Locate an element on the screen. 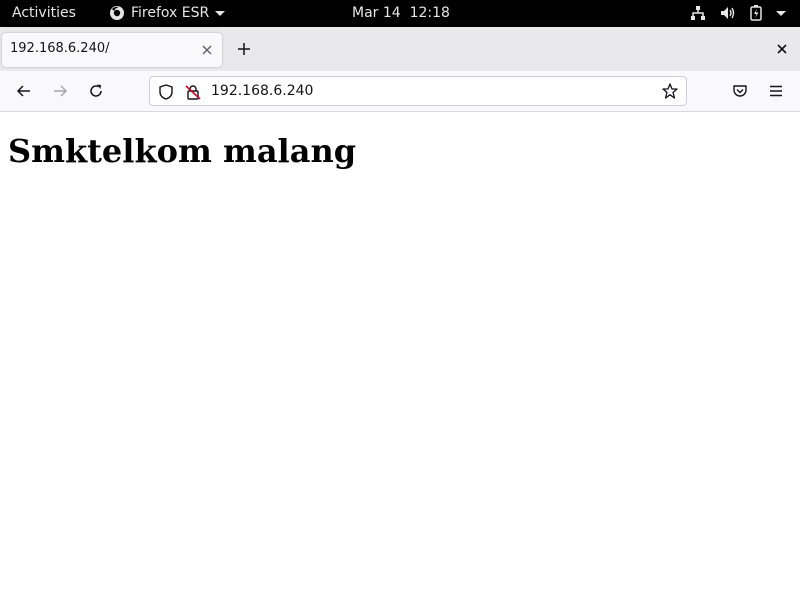 The width and height of the screenshot is (800, 600). forward-arrow-icon is located at coordinates (60, 91).